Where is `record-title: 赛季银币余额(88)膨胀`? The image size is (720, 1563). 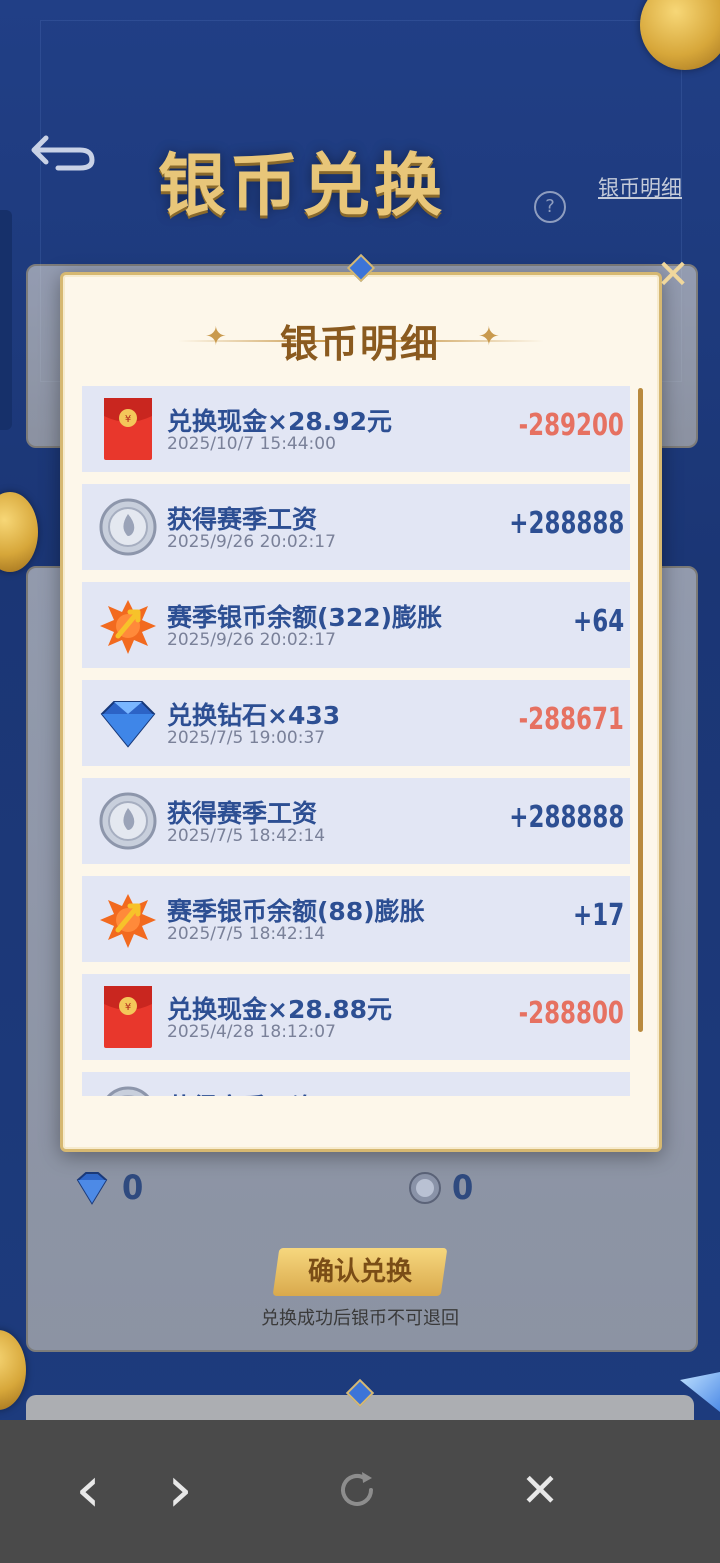
record-title: 赛季银币余额(88)膨胀 is located at coordinates (296, 911).